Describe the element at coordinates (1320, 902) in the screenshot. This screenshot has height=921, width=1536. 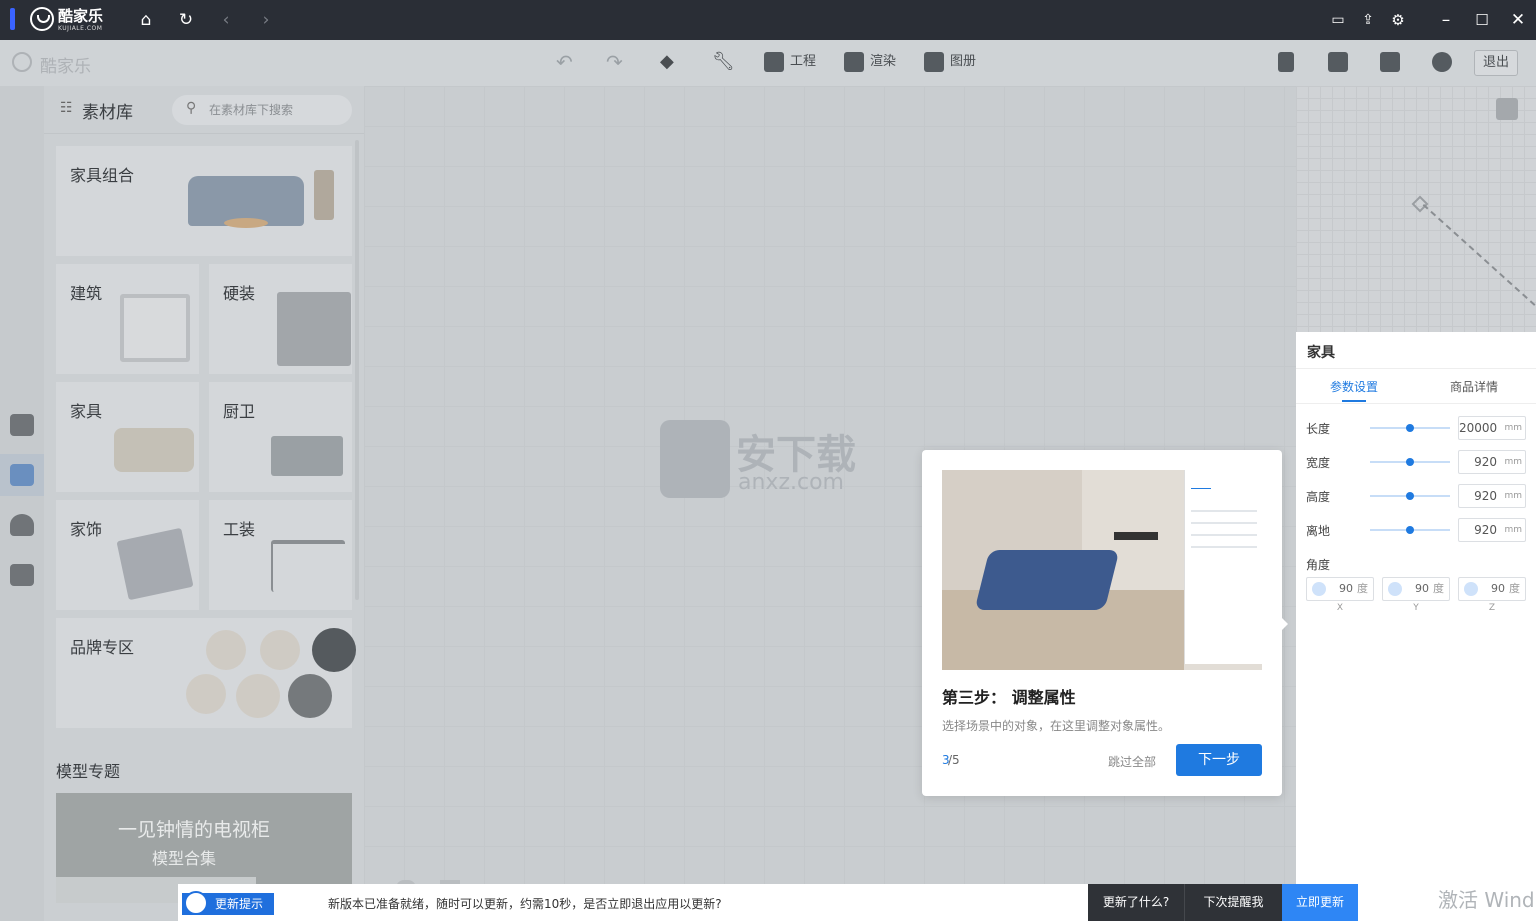
I see `update-now-button: 立即更新` at that location.